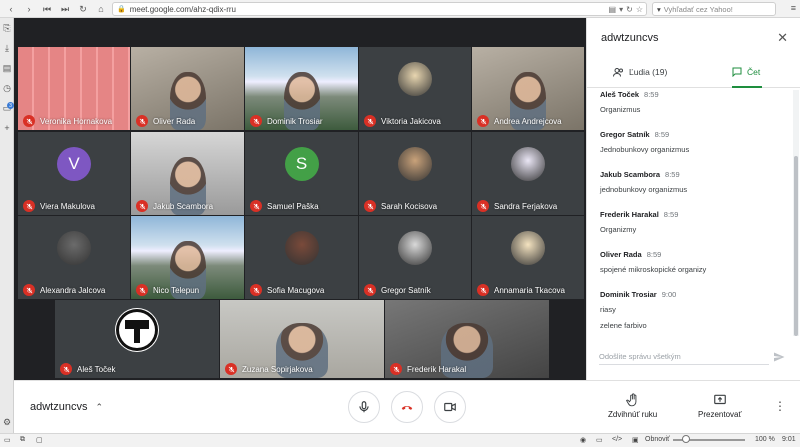 Image resolution: width=800 pixels, height=447 pixels. What do you see at coordinates (7, 440) in the screenshot?
I see `panel-toggle-icon: ▭` at bounding box center [7, 440].